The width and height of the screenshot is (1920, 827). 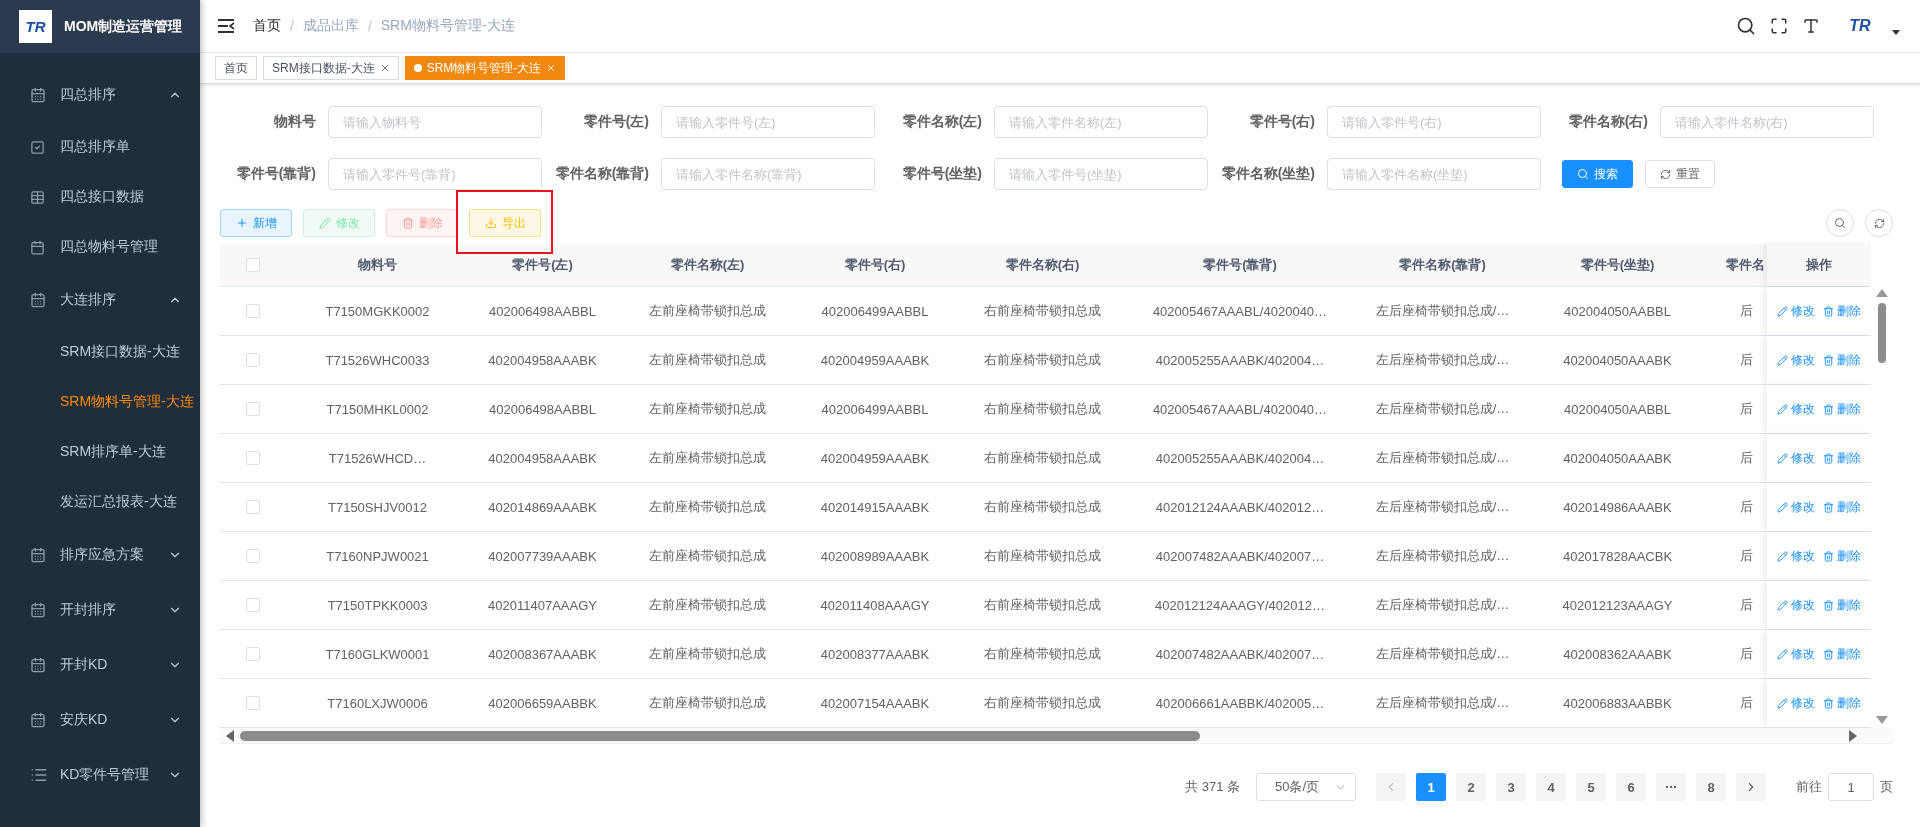 What do you see at coordinates (100, 247) in the screenshot?
I see `menu-item: 四总物料号管理` at bounding box center [100, 247].